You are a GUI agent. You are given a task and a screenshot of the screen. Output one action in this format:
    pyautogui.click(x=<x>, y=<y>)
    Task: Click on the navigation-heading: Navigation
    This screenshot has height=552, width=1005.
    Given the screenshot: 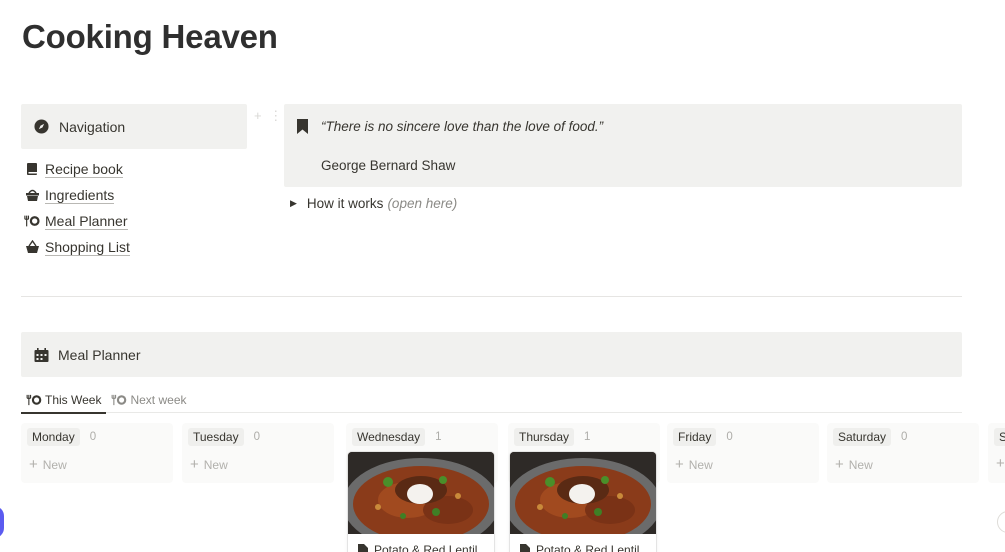 What is the action you would take?
    pyautogui.click(x=92, y=126)
    